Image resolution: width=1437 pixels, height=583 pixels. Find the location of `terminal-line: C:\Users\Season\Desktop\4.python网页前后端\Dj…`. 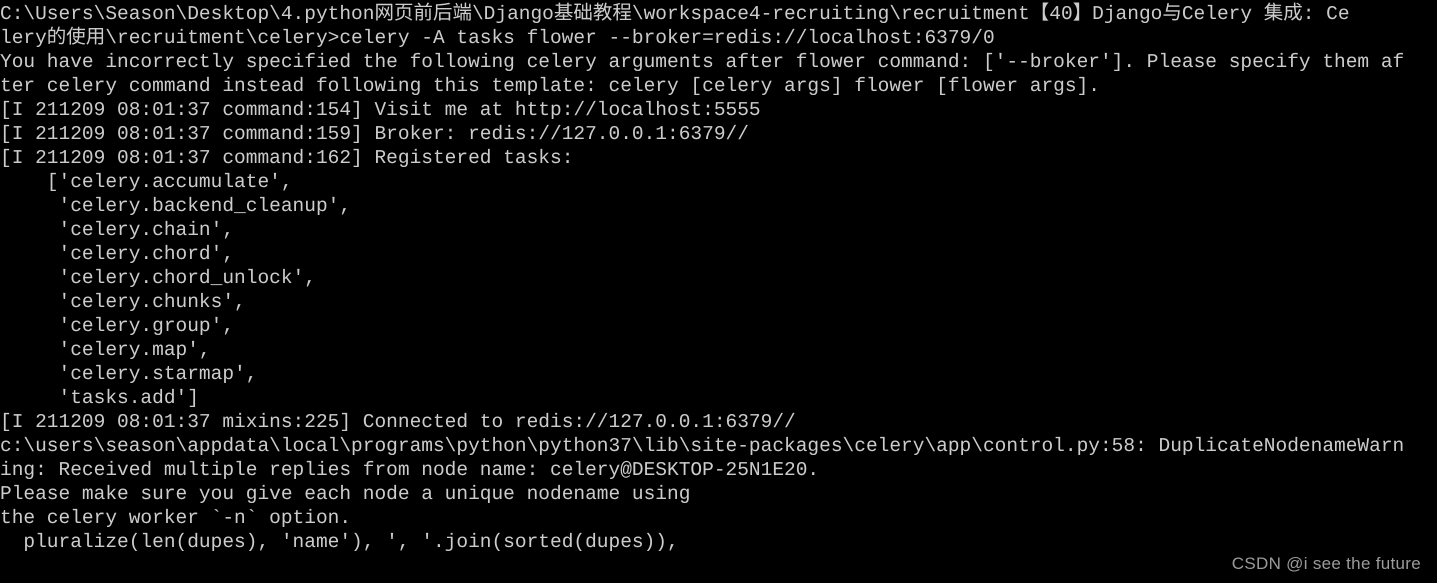

terminal-line: C:\Users\Season\Desktop\4.python网页前后端\Dj… is located at coordinates (675, 14).